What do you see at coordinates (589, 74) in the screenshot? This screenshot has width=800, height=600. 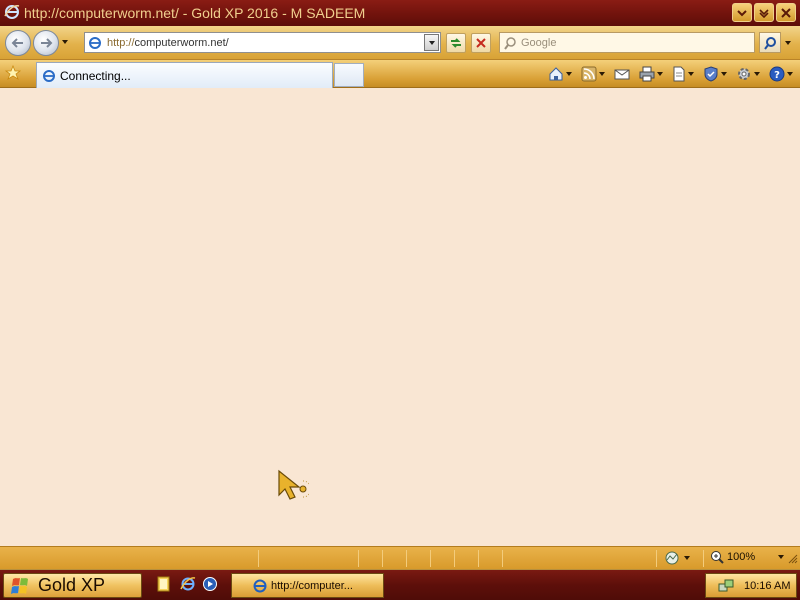 I see `feeds-icon` at bounding box center [589, 74].